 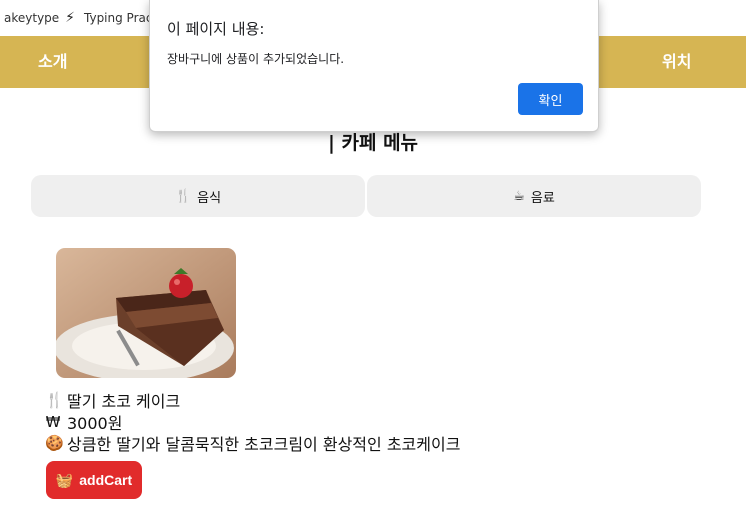 What do you see at coordinates (676, 62) in the screenshot?
I see `nav-link-location: 위치` at bounding box center [676, 62].